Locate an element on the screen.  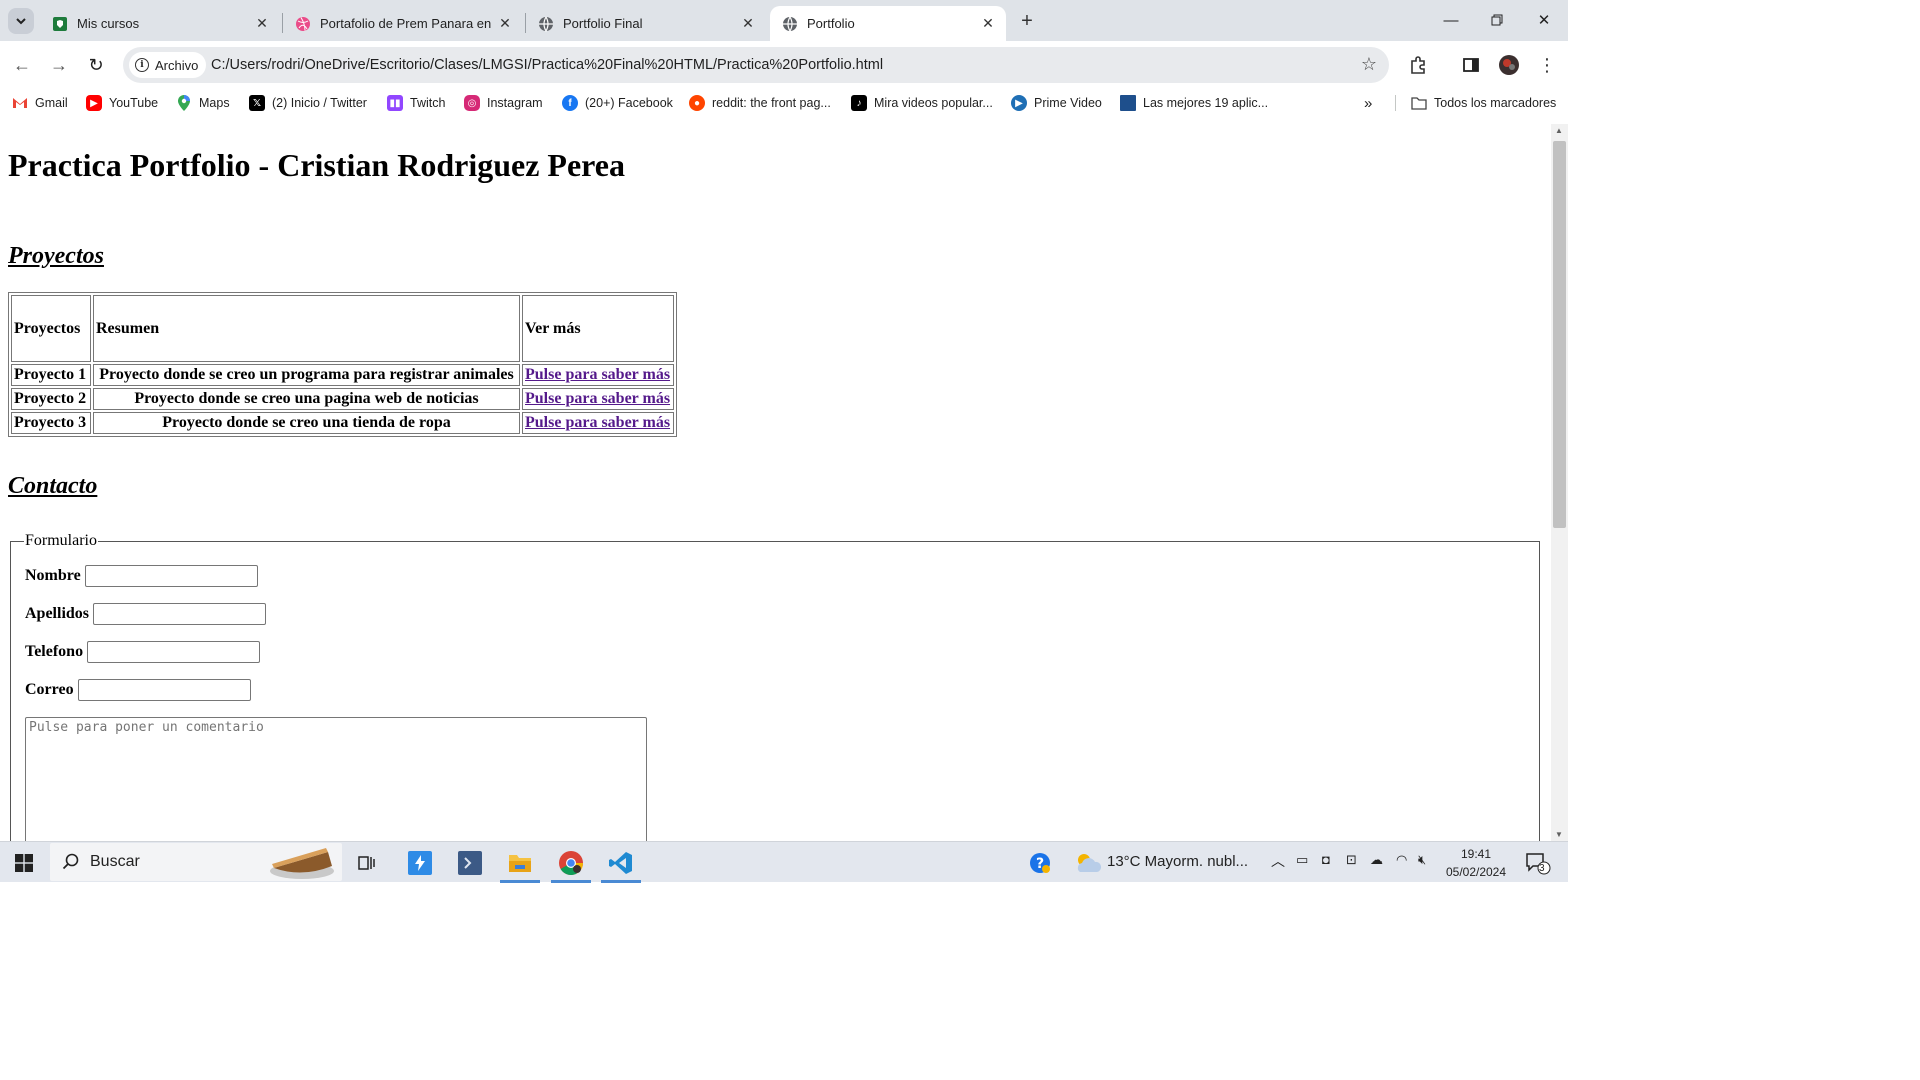
taskbar-app-power-automate is located at coordinates (420, 863).